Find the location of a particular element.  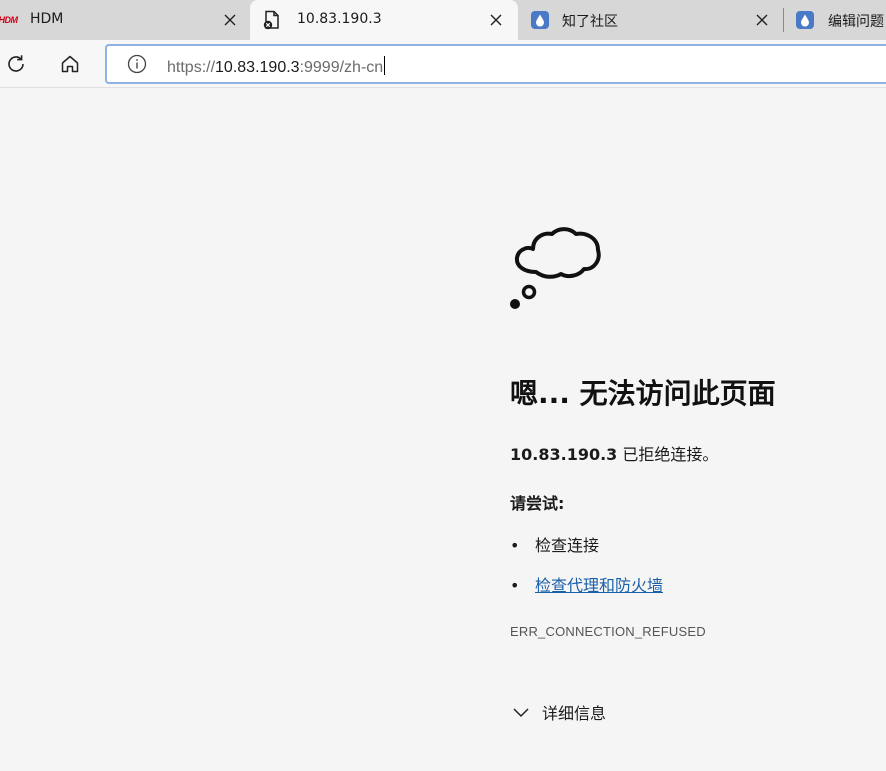

tab-title: 编辑问题 is located at coordinates (856, 22).